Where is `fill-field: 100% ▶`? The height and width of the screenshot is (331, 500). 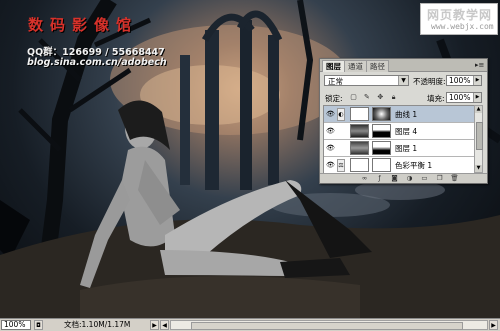 fill-field: 100% ▶ is located at coordinates (464, 97).